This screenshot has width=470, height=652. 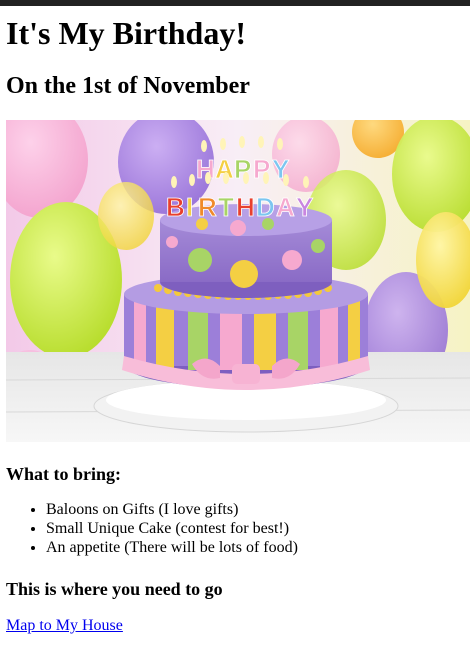 I want to click on list-item: Baloons on Gifts (I love gifts), so click(x=255, y=509).